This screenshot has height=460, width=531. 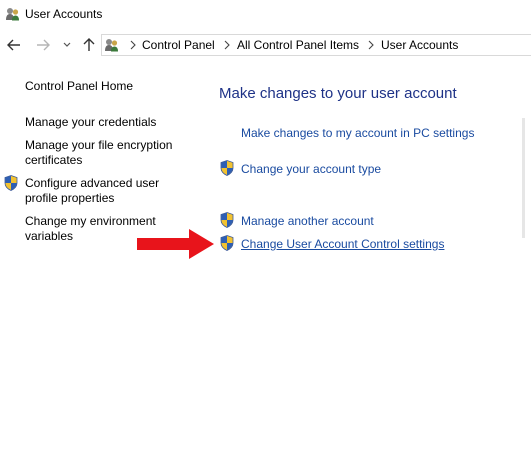 I want to click on file-encryption-line-2: certificates, so click(x=54, y=160).